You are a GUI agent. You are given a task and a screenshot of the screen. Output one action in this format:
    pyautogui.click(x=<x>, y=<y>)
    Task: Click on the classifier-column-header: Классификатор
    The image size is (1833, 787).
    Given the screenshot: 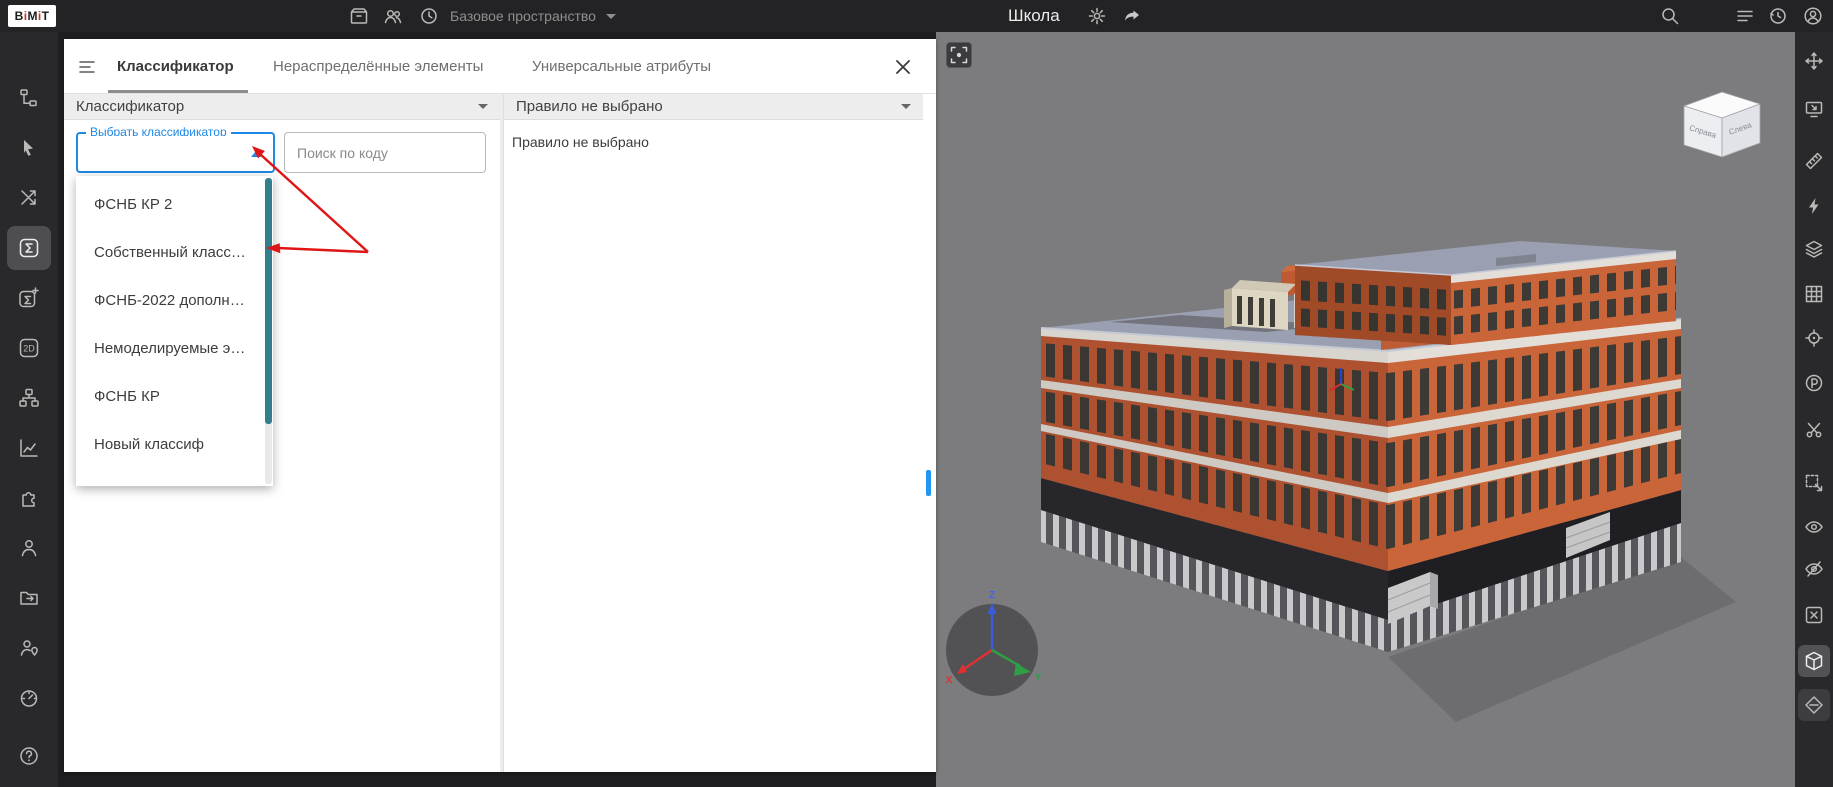 What is the action you would take?
    pyautogui.click(x=282, y=107)
    